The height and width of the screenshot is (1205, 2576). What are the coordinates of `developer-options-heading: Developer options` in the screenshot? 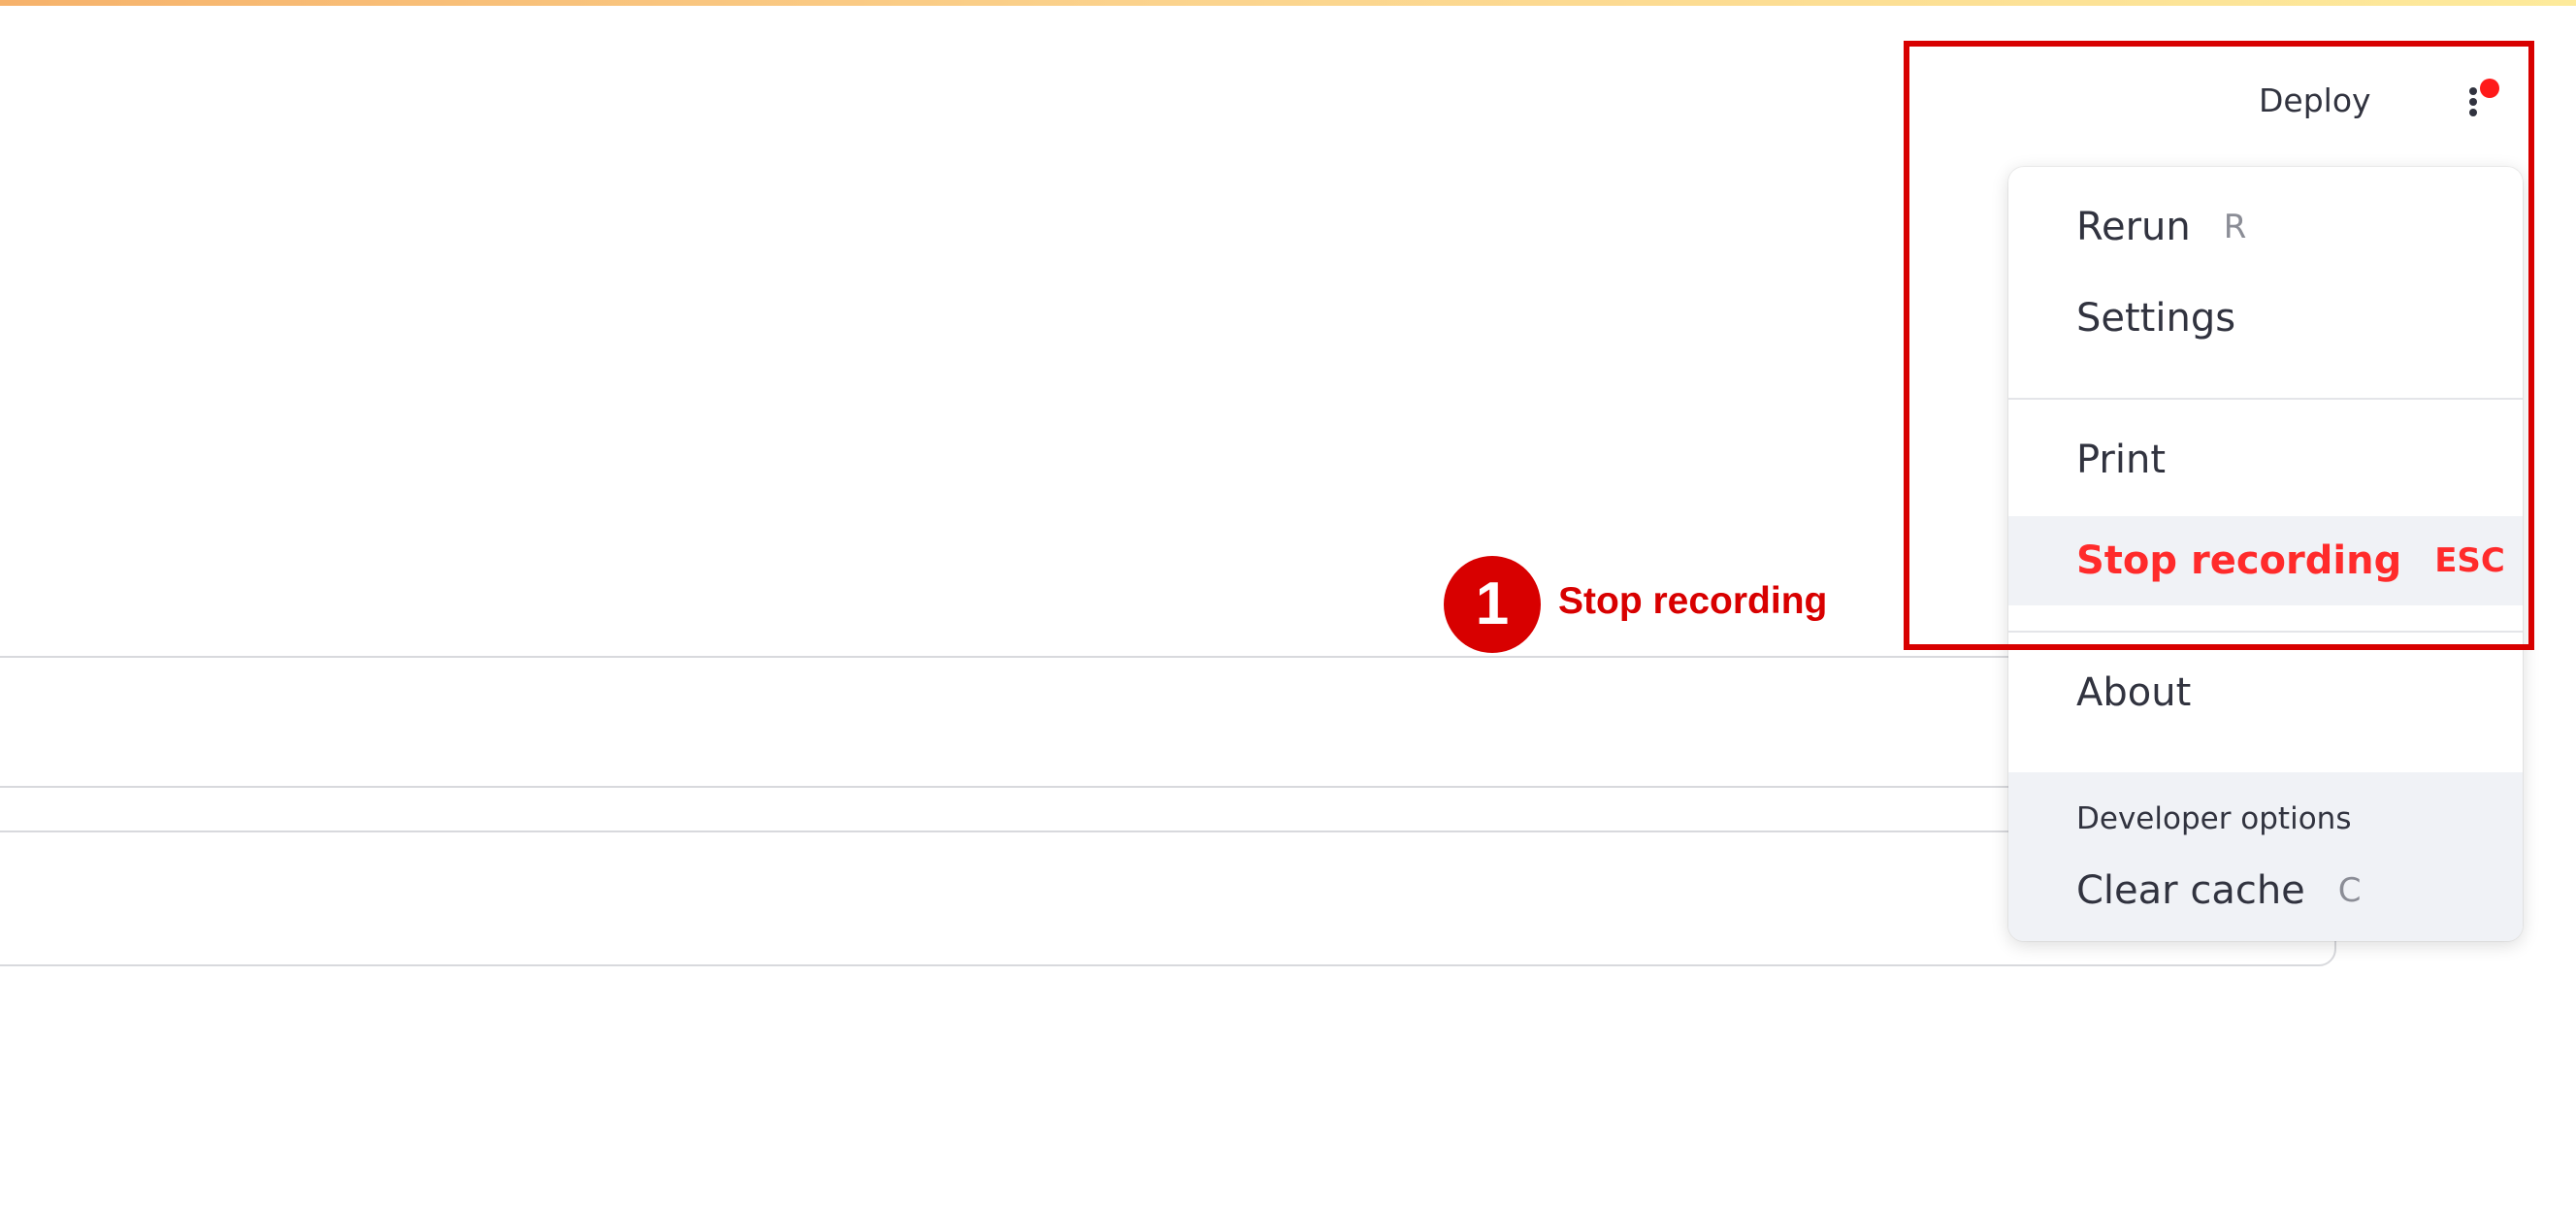 It's located at (2214, 818).